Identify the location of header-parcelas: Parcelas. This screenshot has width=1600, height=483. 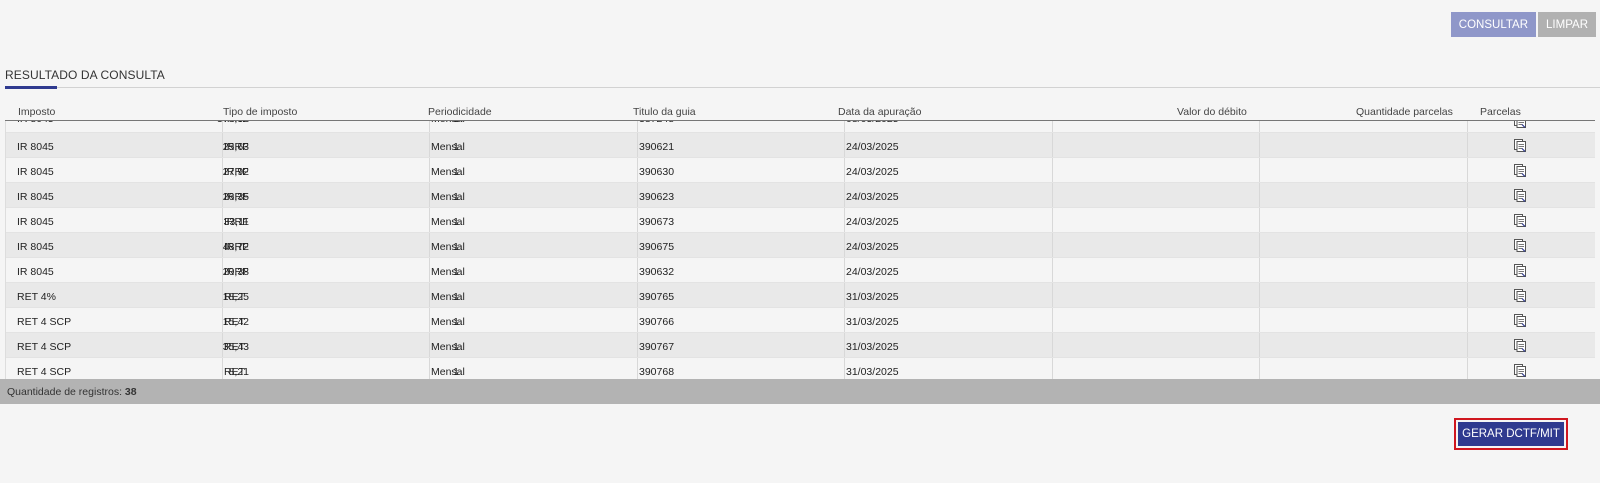
(1500, 112).